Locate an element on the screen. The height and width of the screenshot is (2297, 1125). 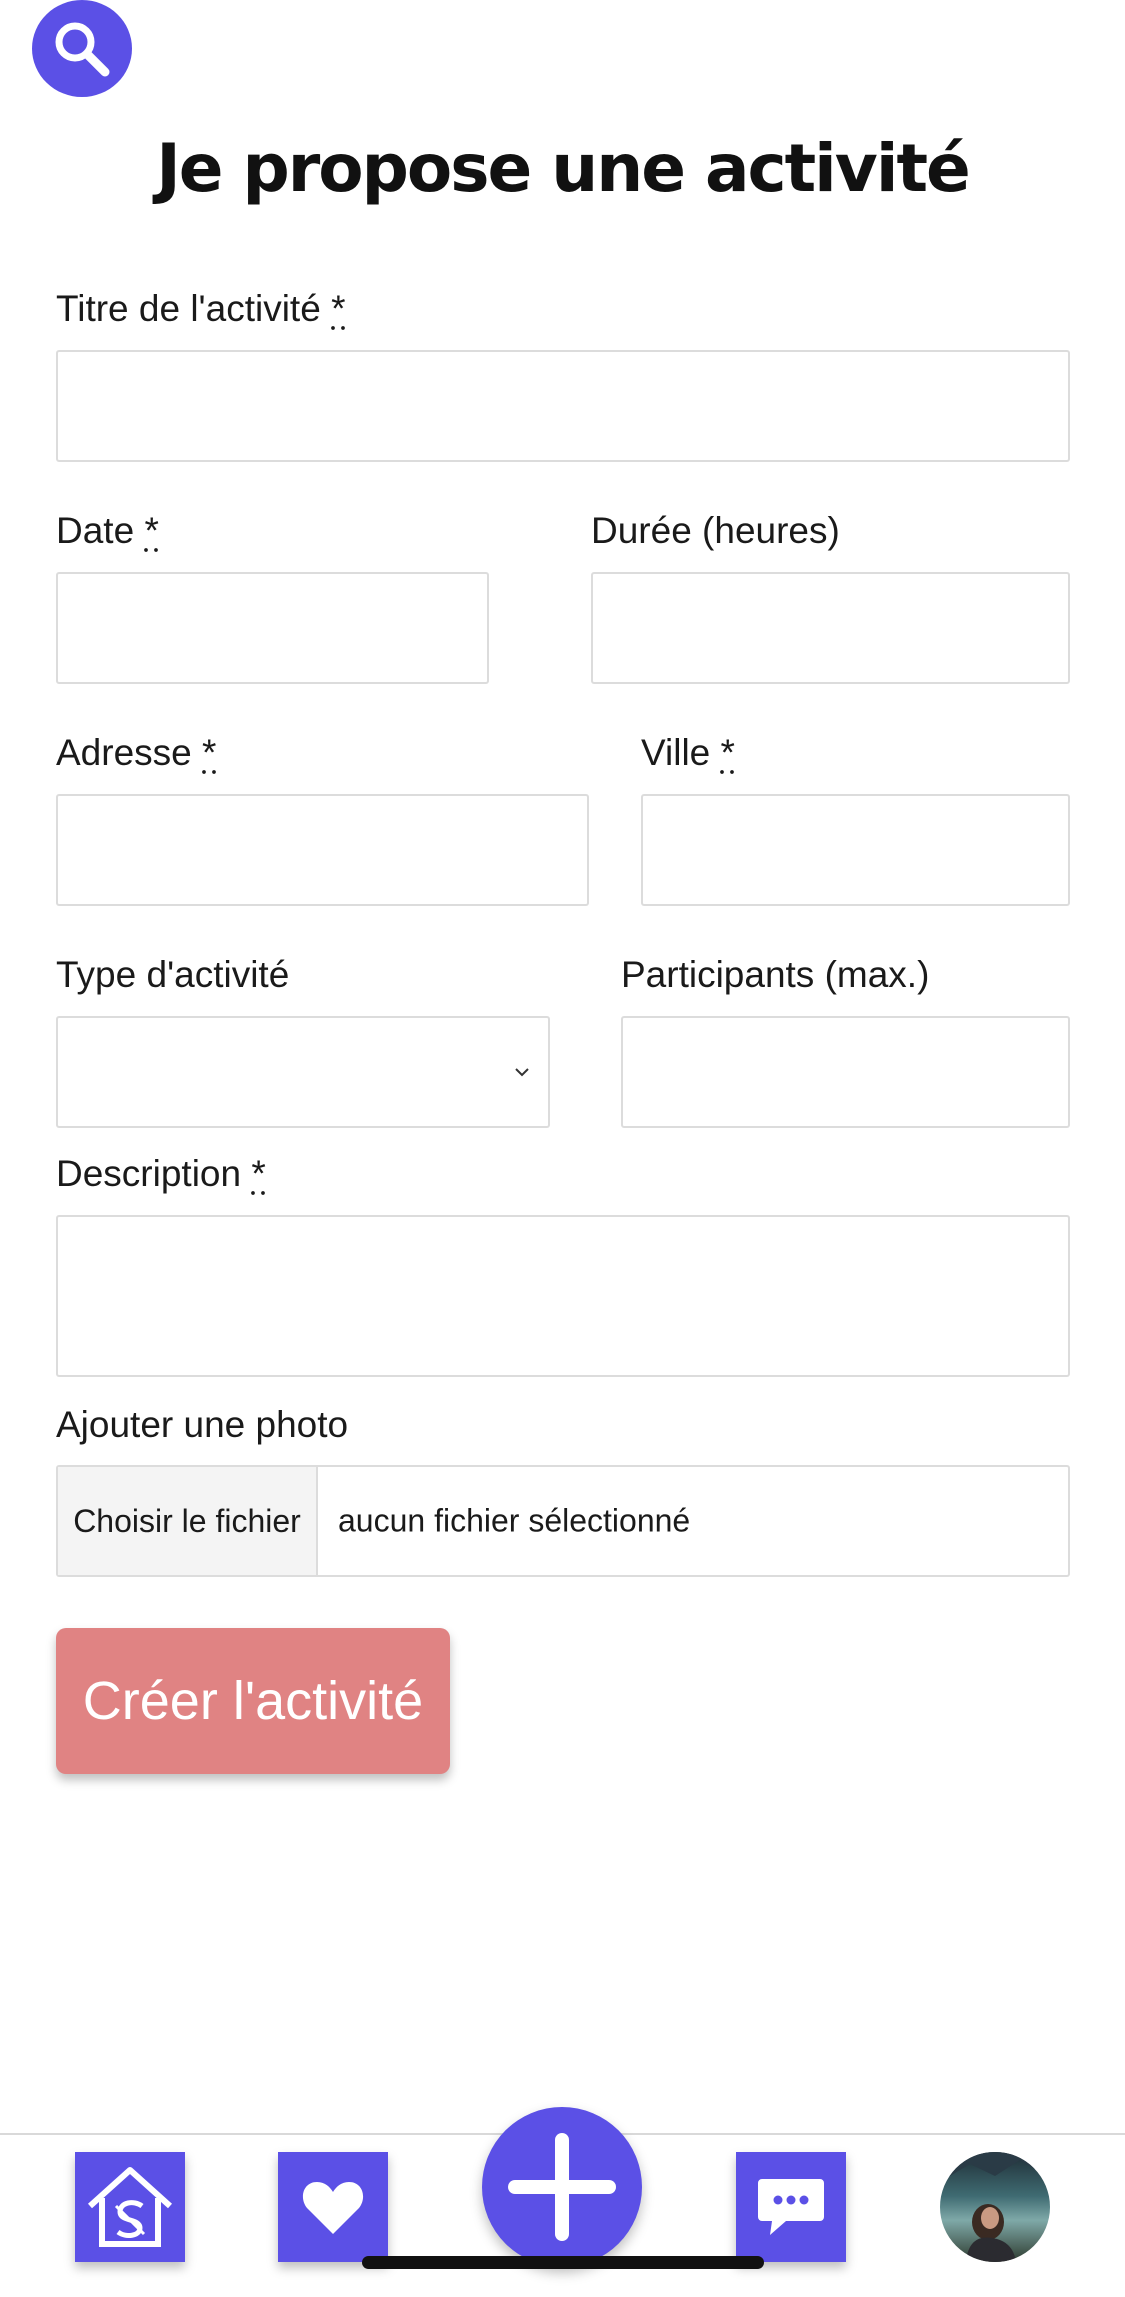
participants-label: Participants (max.) is located at coordinates (775, 974).